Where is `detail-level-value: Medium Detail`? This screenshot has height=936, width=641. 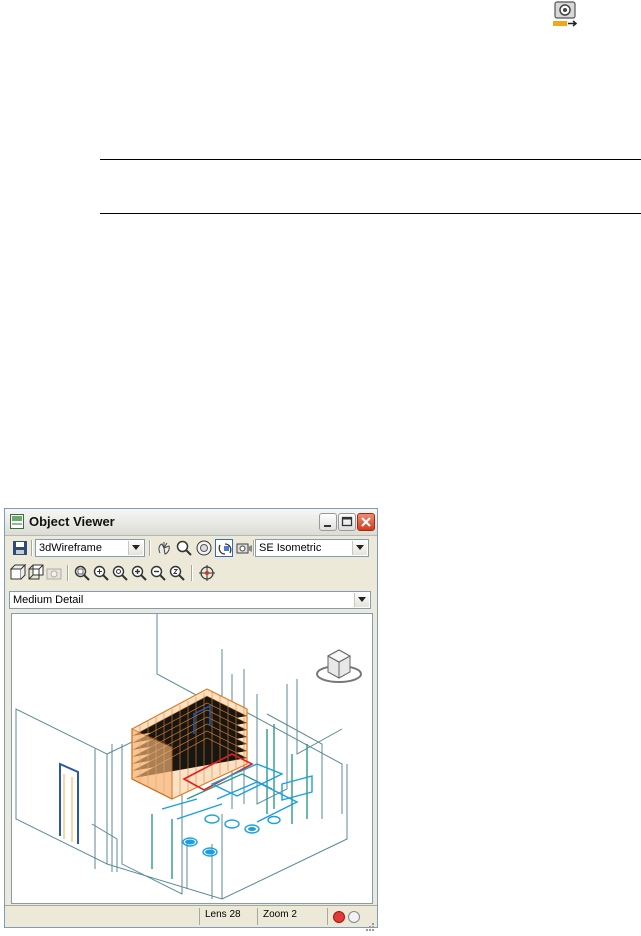 detail-level-value: Medium Detail is located at coordinates (48, 600).